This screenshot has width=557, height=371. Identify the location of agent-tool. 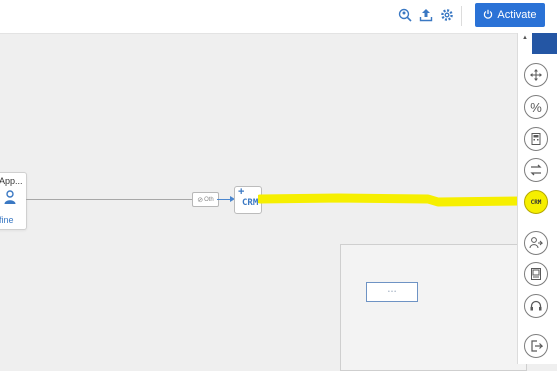
(536, 306).